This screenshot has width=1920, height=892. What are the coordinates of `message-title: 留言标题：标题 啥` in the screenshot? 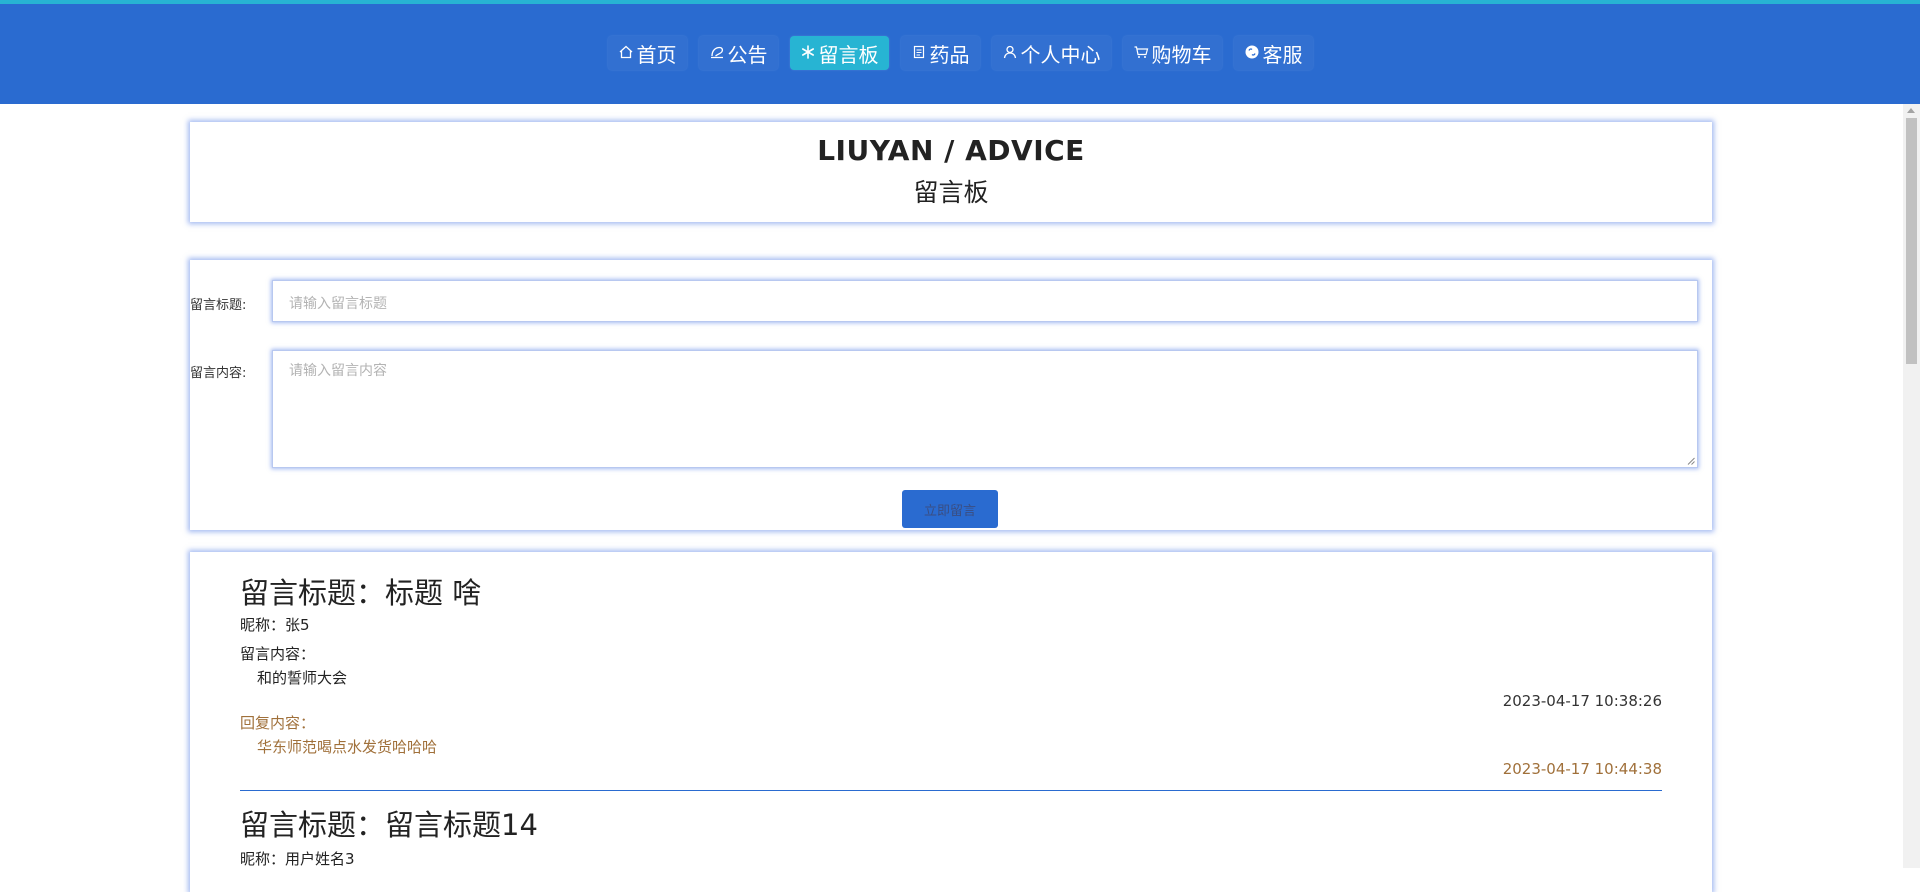 It's located at (361, 593).